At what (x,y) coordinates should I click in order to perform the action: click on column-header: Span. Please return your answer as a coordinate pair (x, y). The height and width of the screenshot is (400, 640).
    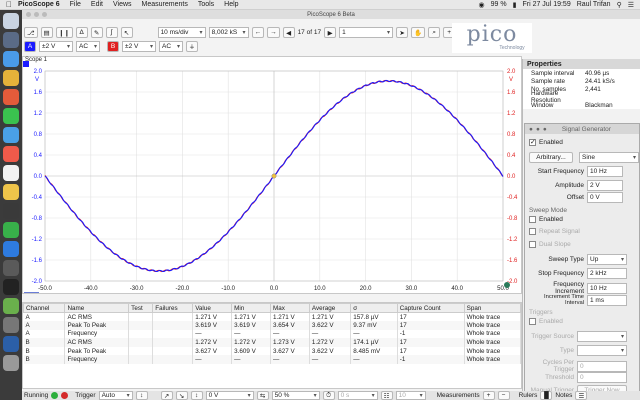
    Looking at the image, I should click on (492, 308).